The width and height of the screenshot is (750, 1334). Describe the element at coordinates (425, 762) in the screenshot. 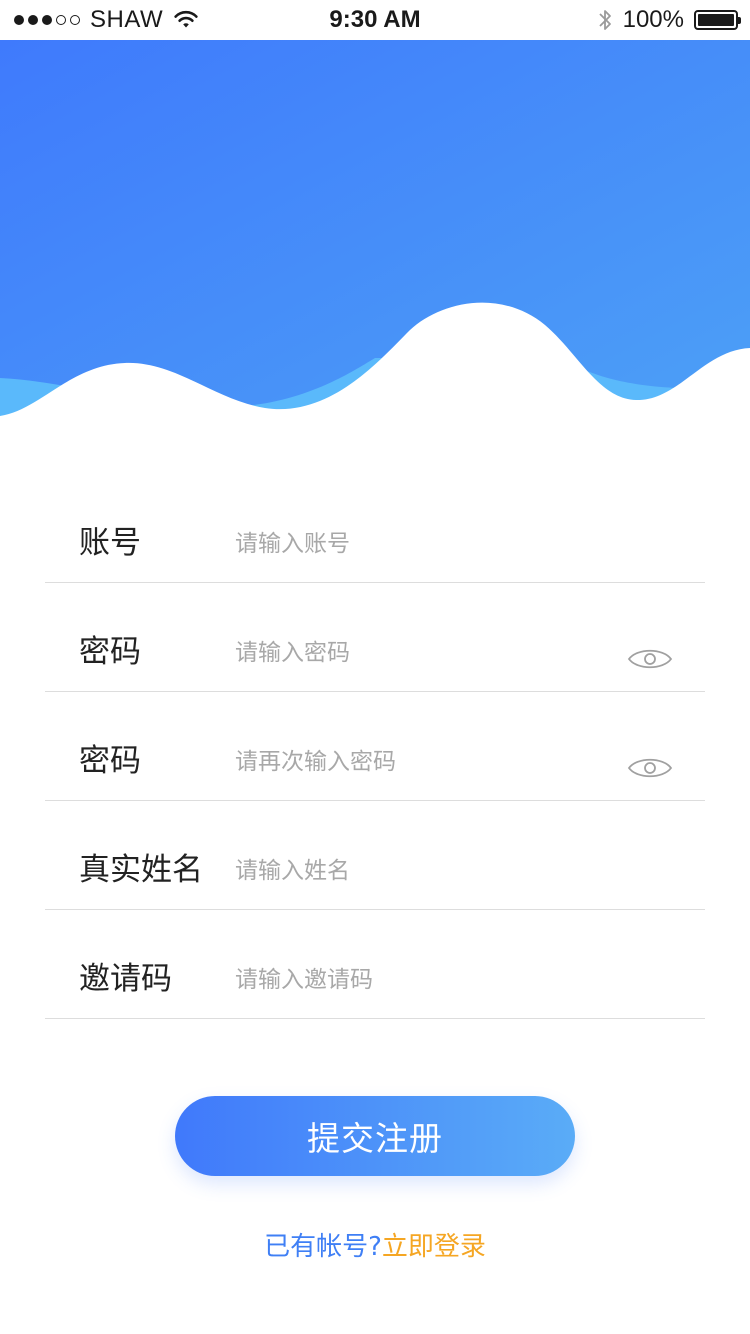

I see `password-confirm-input` at that location.